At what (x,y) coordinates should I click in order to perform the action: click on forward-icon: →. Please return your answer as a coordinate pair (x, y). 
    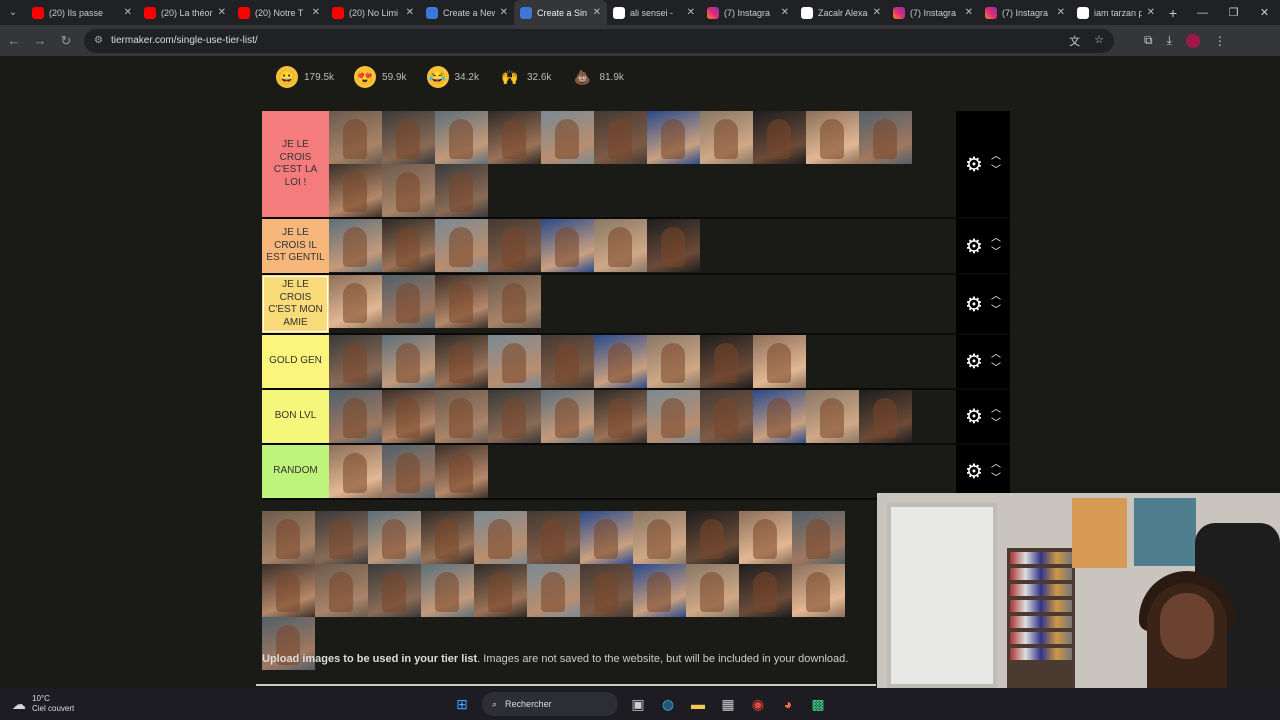
    Looking at the image, I should click on (40, 41).